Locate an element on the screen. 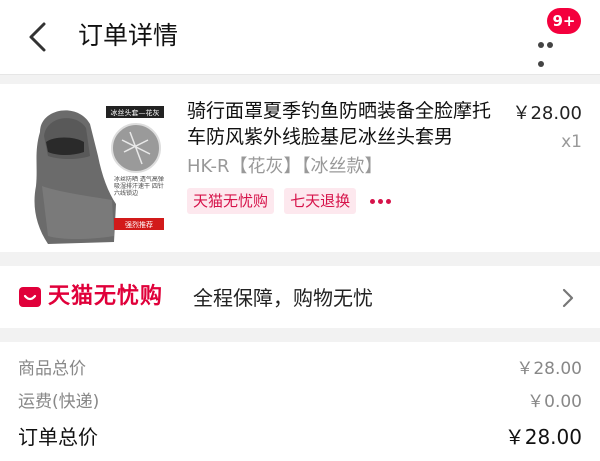 This screenshot has width=600, height=461. goods-total-value: ￥28.00 is located at coordinates (549, 369).